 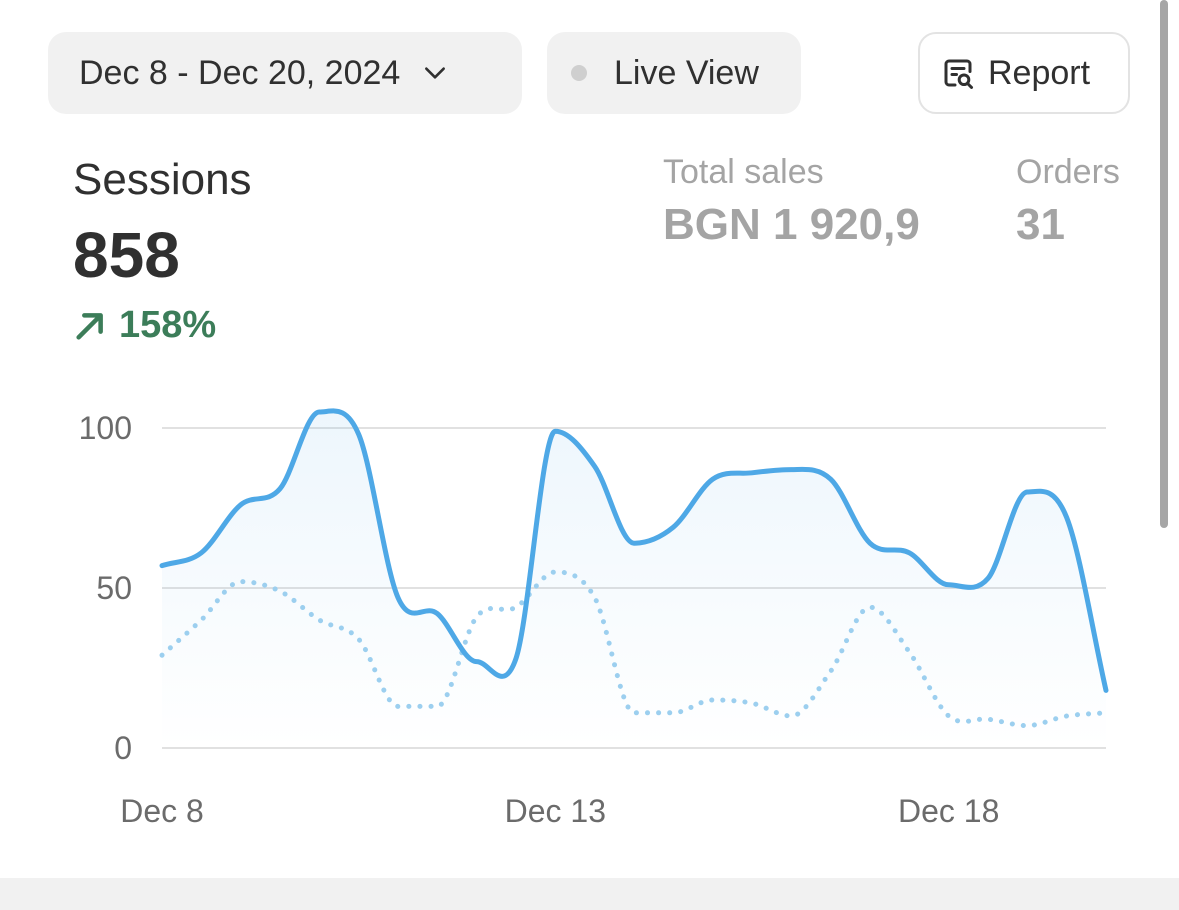 I want to click on status-dot-icon, so click(x=579, y=73).